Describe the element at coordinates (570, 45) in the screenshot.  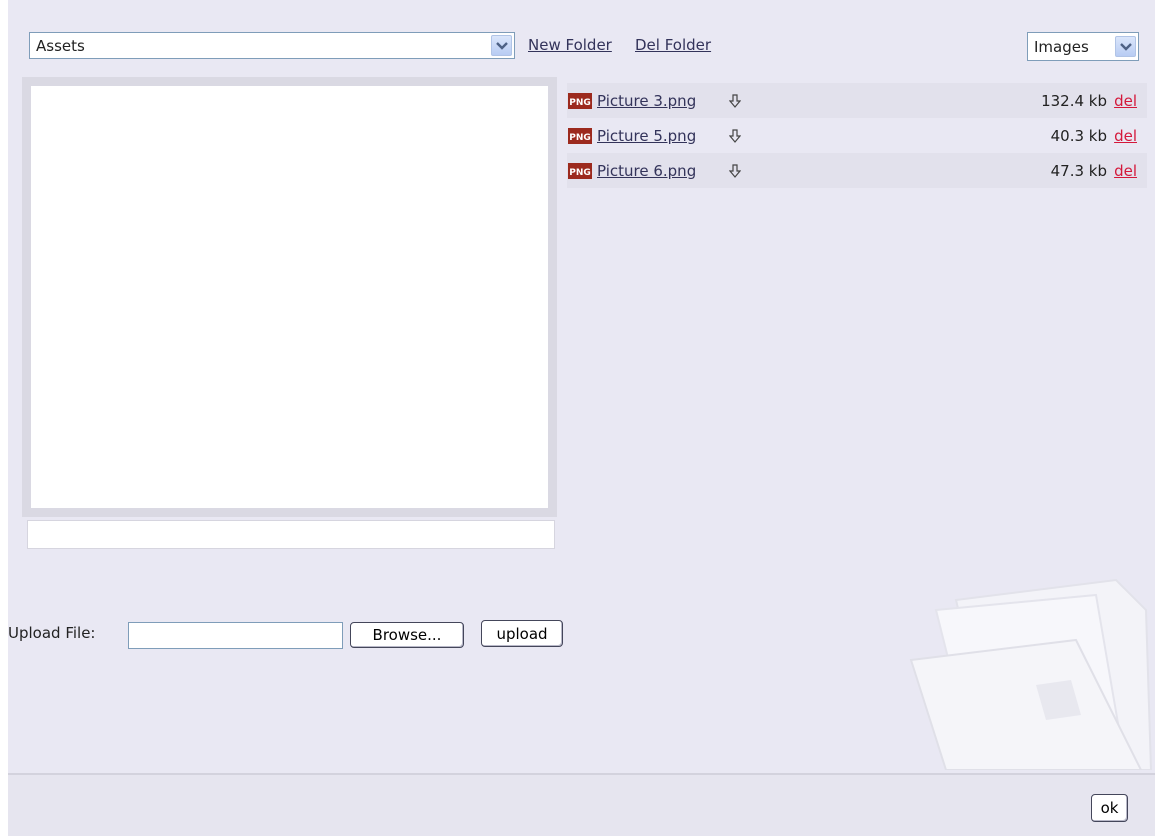
I see `new-folder-link: New Folder` at that location.